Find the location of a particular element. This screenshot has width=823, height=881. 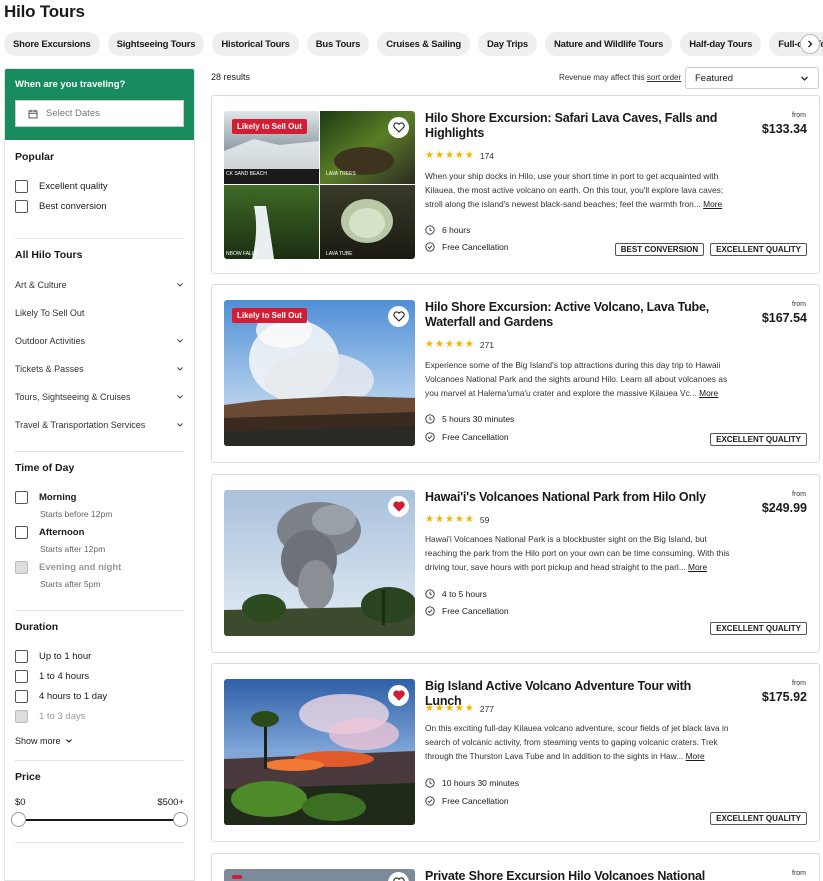

cancellation-text: Free Cancellation is located at coordinates (475, 611).